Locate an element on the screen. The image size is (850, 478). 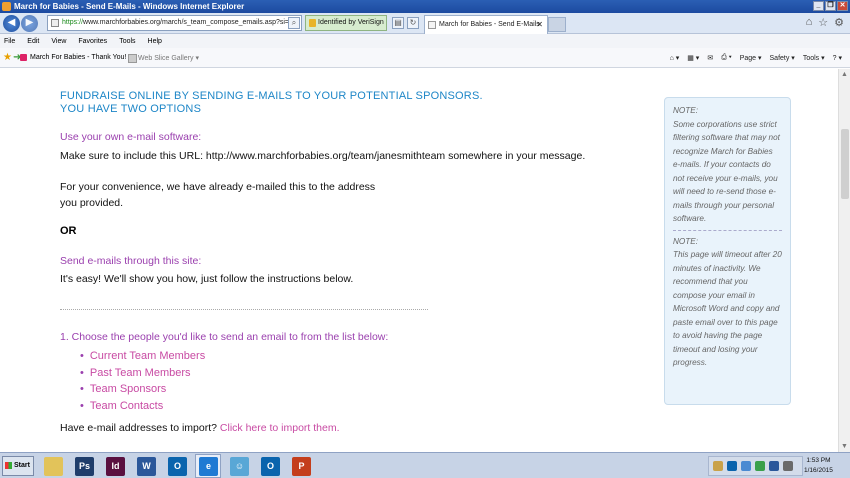
tools-menu: Tools ▾ is located at coordinates (814, 58).